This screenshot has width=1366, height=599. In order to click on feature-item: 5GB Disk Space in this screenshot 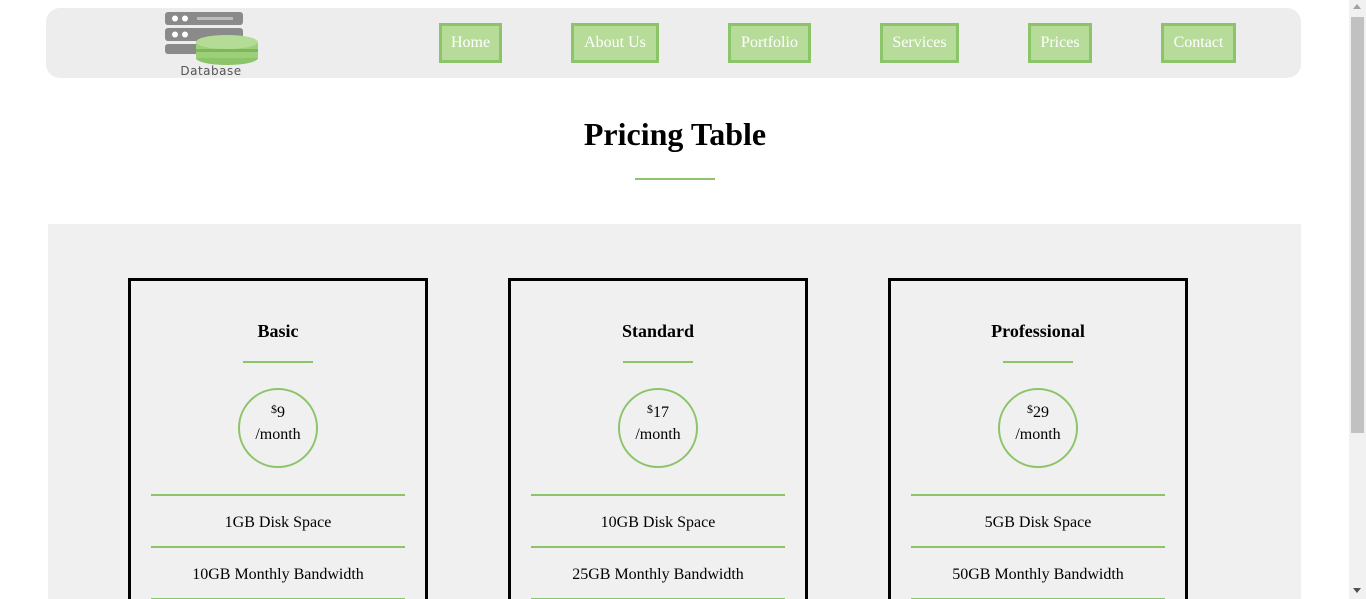, I will do `click(1038, 522)`.